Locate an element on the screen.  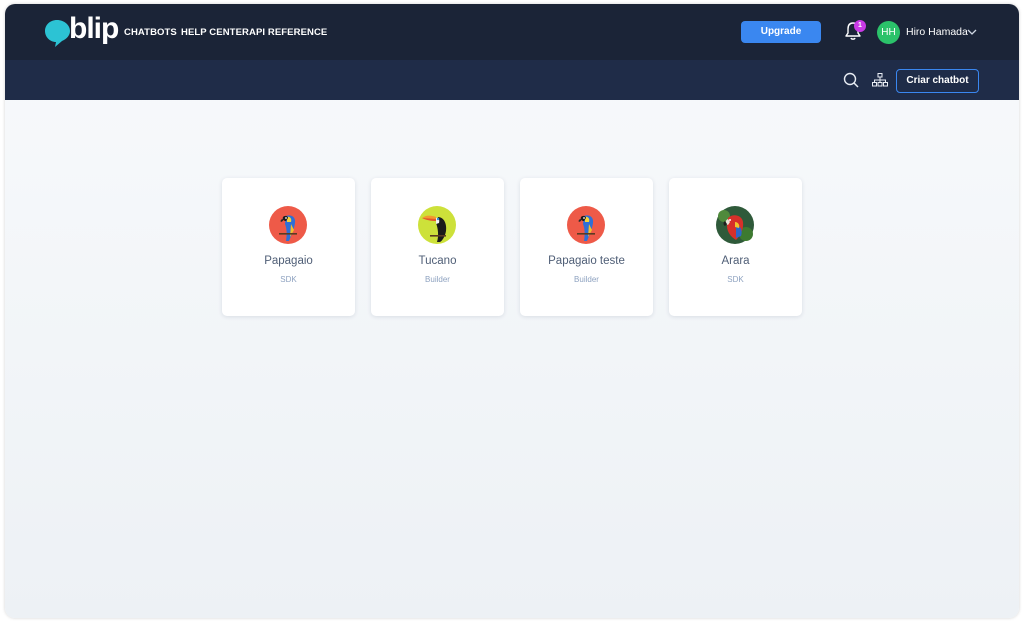
macaw-icon is located at coordinates (735, 225).